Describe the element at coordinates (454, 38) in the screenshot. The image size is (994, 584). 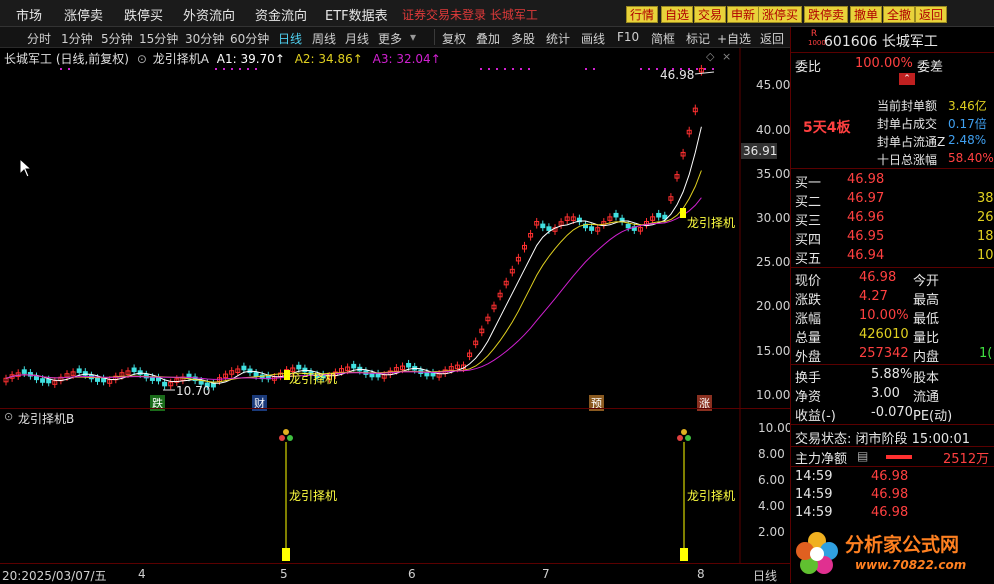
I see `tool-adjust: 复权` at that location.